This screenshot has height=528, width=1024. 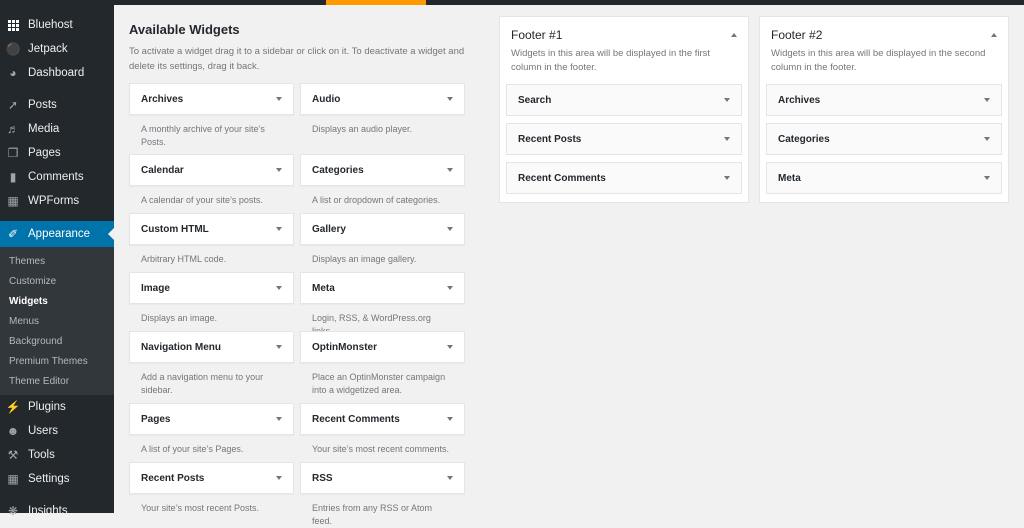 I want to click on widget-title-bar: Recent Posts, so click(x=211, y=478).